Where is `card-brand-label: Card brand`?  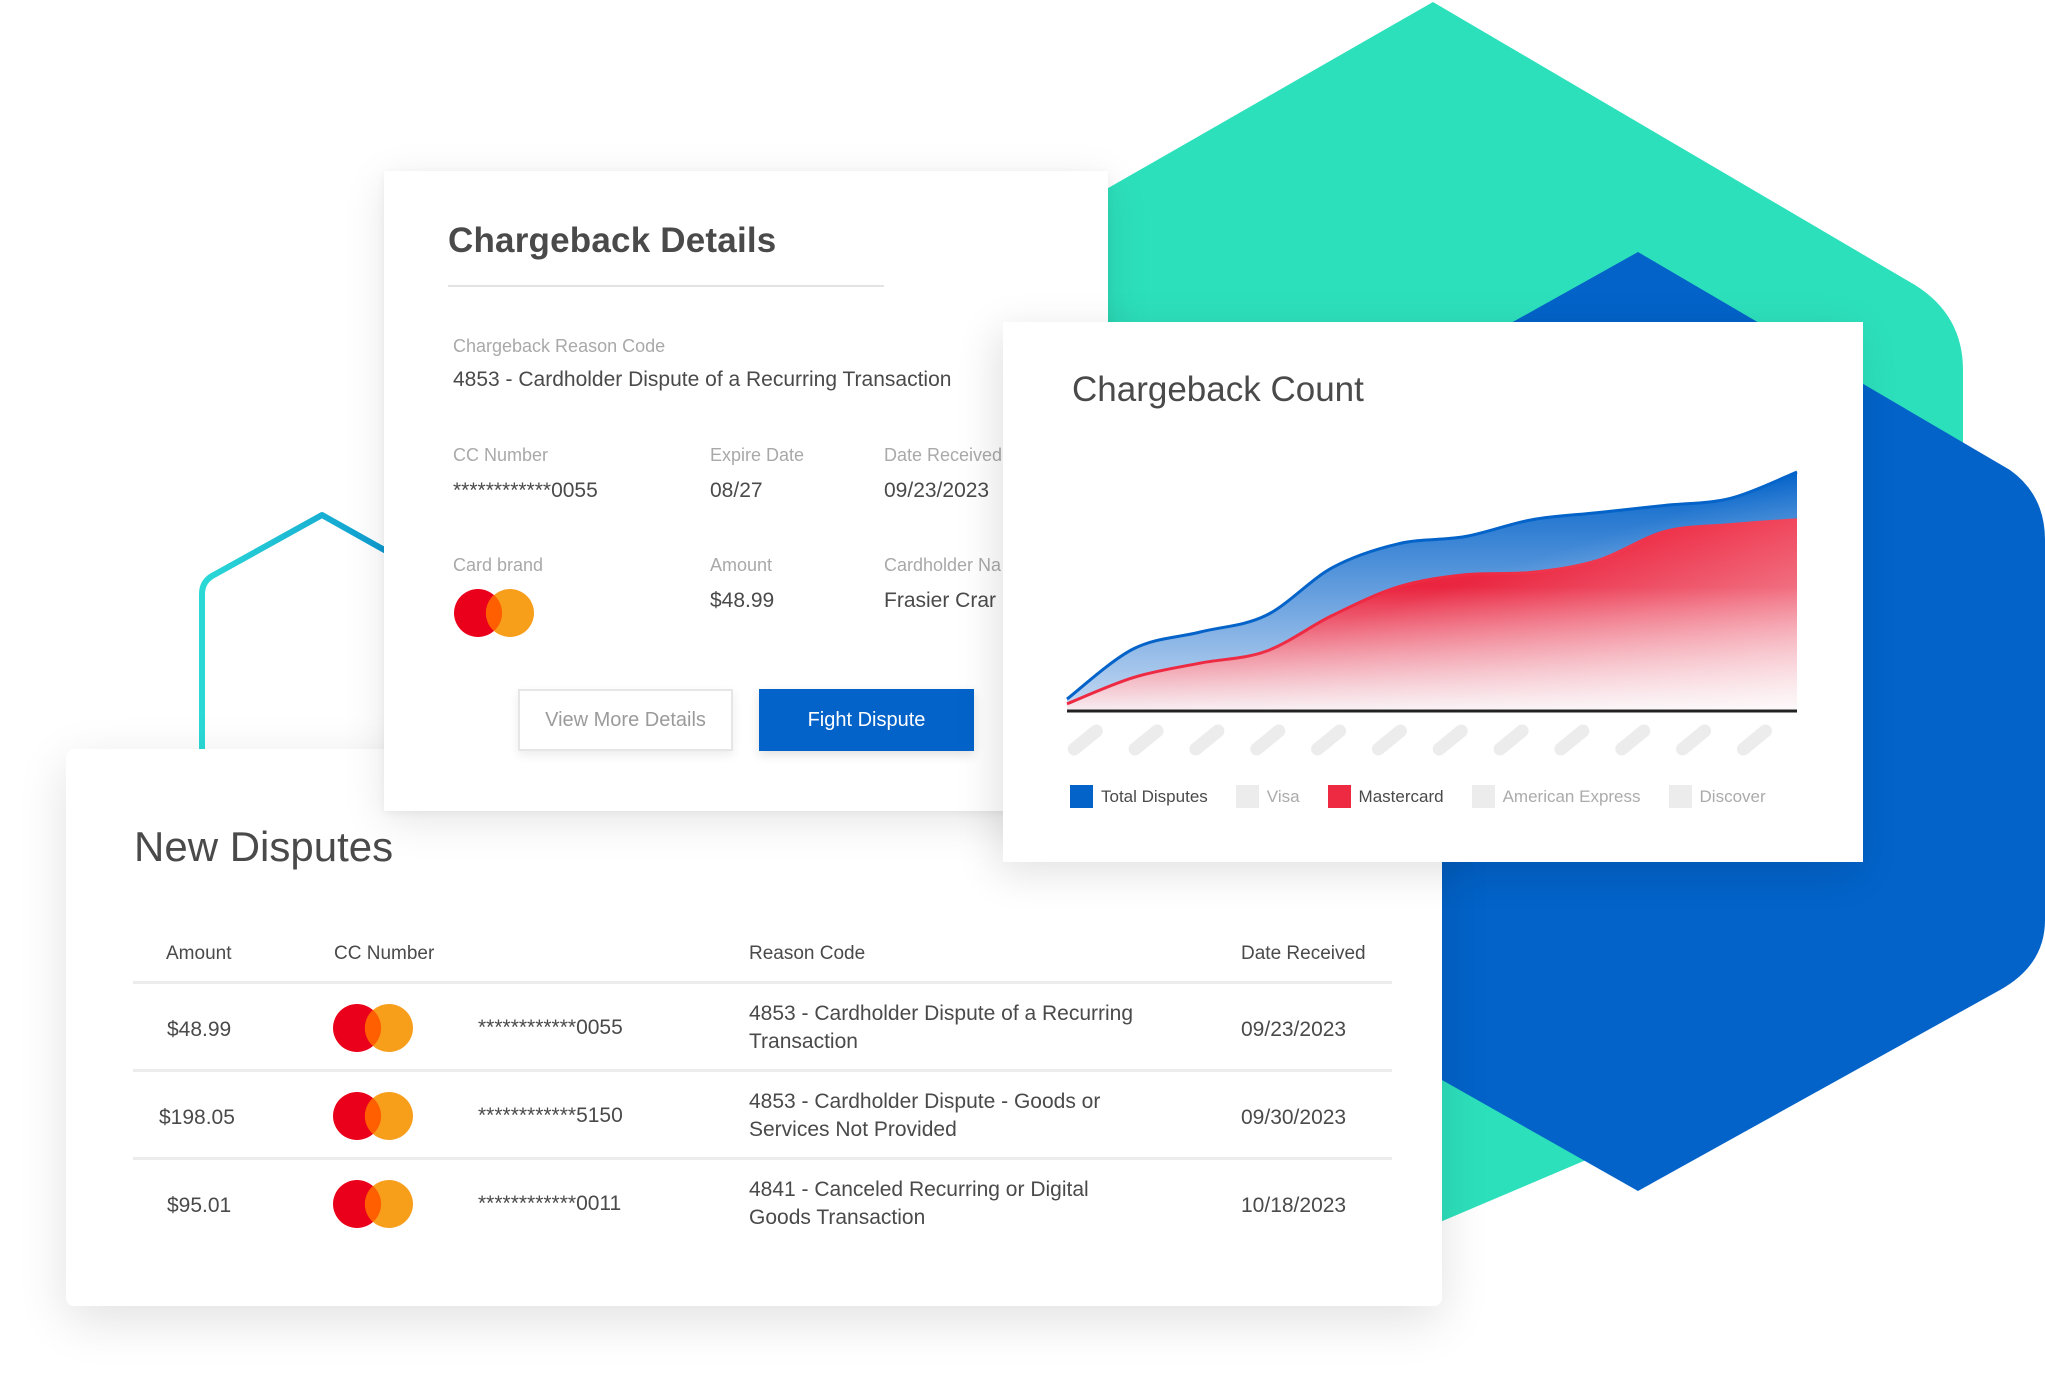
card-brand-label: Card brand is located at coordinates (498, 565).